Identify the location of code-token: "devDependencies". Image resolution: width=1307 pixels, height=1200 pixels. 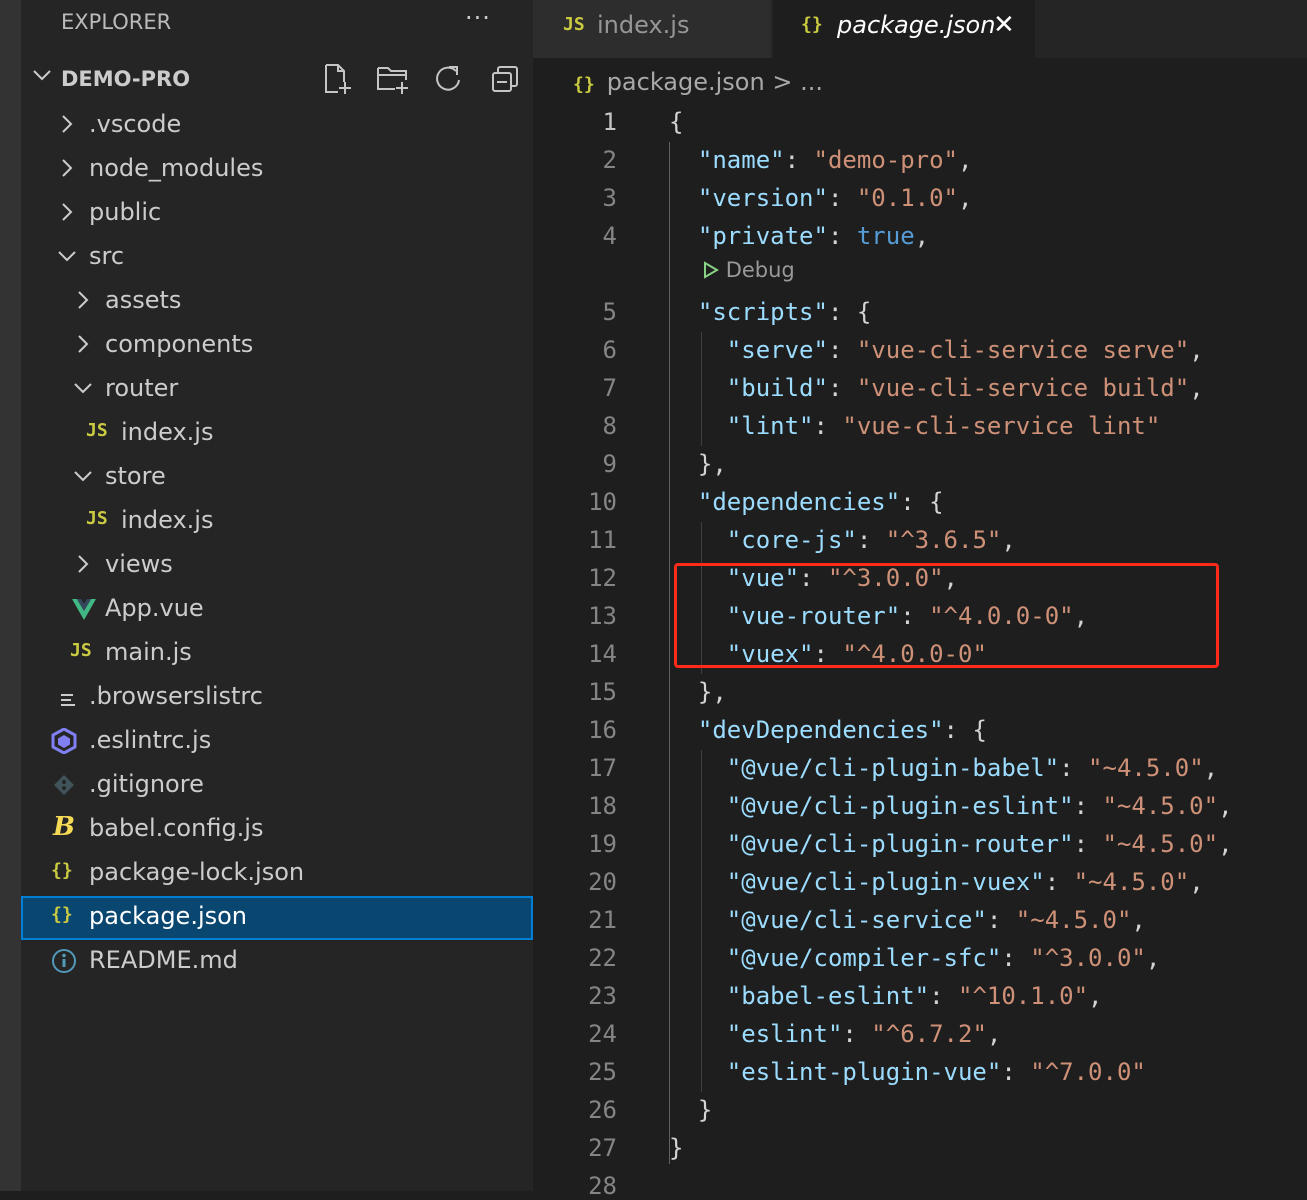
(820, 730).